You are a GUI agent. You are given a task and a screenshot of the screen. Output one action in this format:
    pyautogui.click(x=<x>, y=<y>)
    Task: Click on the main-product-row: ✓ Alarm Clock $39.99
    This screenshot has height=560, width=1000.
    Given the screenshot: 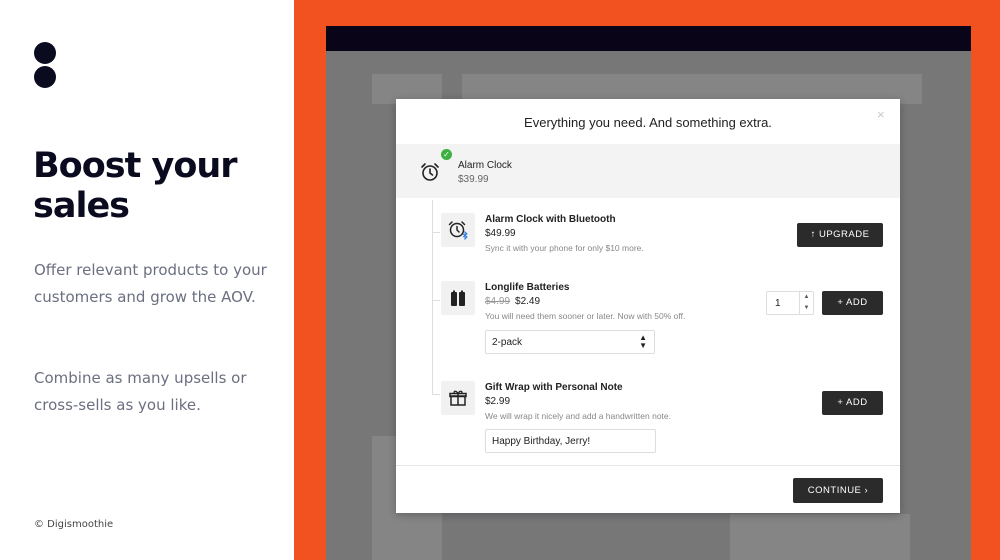 What is the action you would take?
    pyautogui.click(x=648, y=171)
    